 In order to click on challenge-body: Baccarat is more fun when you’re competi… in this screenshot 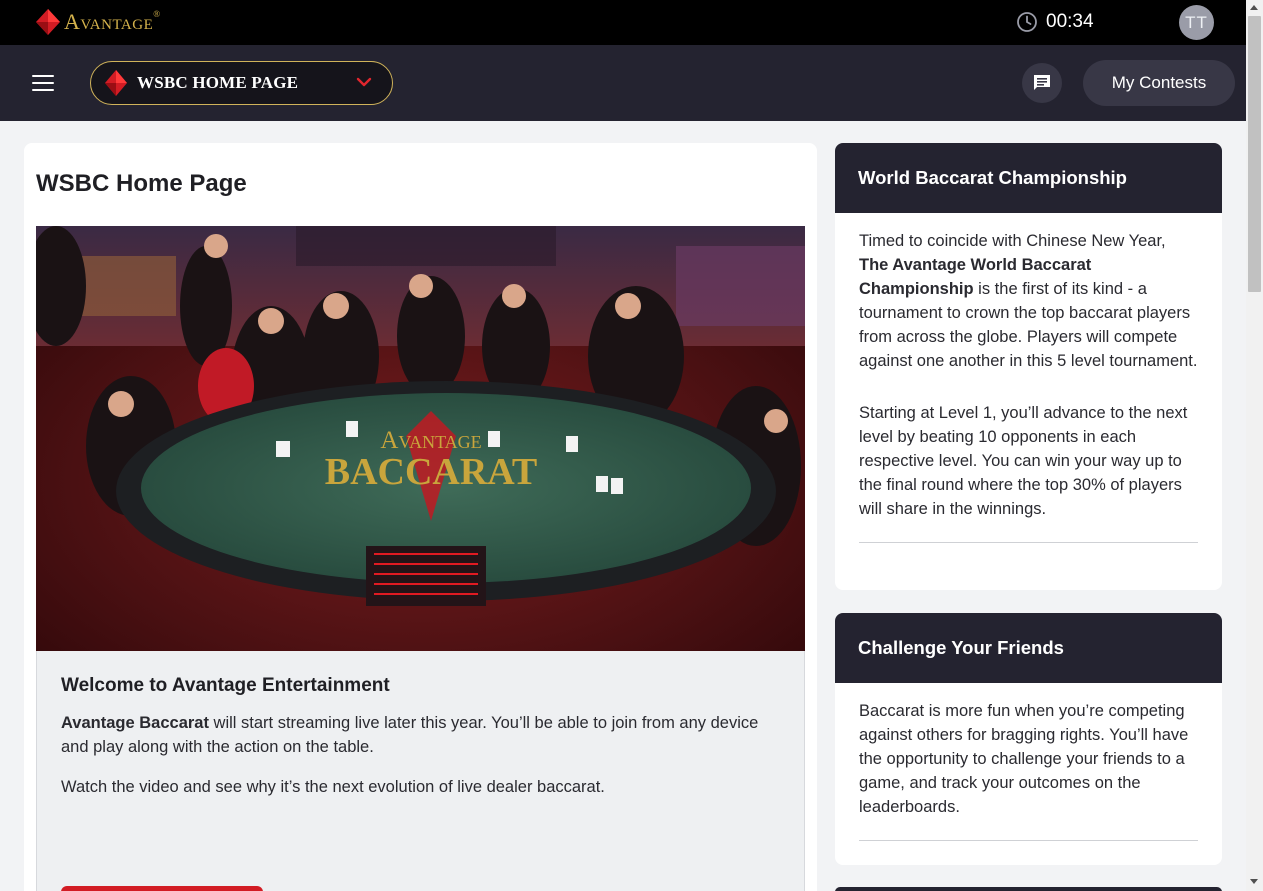, I will do `click(1028, 751)`.